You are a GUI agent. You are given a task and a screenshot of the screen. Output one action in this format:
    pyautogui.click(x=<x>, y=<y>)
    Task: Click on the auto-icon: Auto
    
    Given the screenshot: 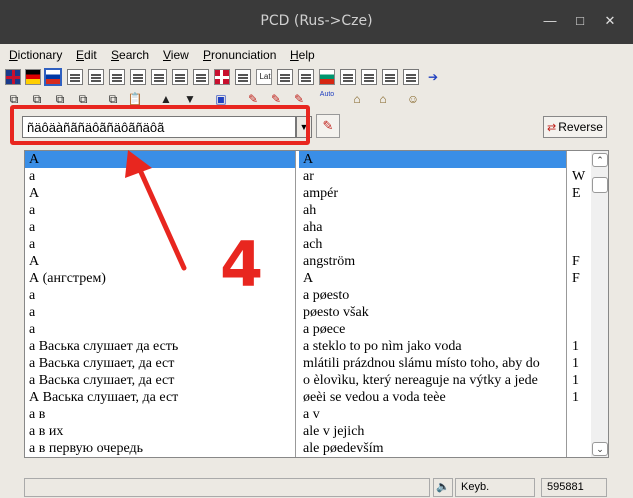 What is the action you would take?
    pyautogui.click(x=327, y=99)
    